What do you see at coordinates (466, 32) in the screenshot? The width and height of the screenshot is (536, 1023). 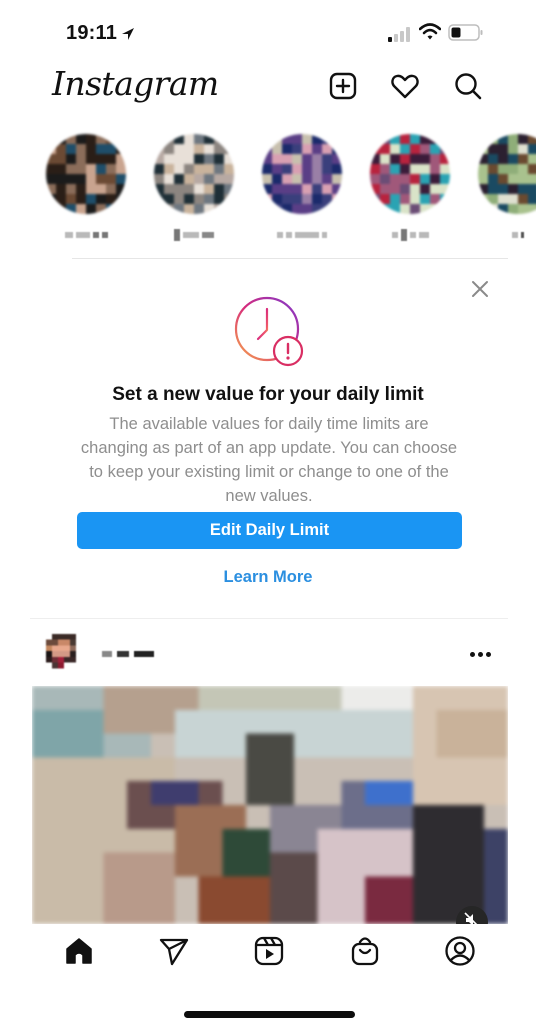 I see `battery-icon` at bounding box center [466, 32].